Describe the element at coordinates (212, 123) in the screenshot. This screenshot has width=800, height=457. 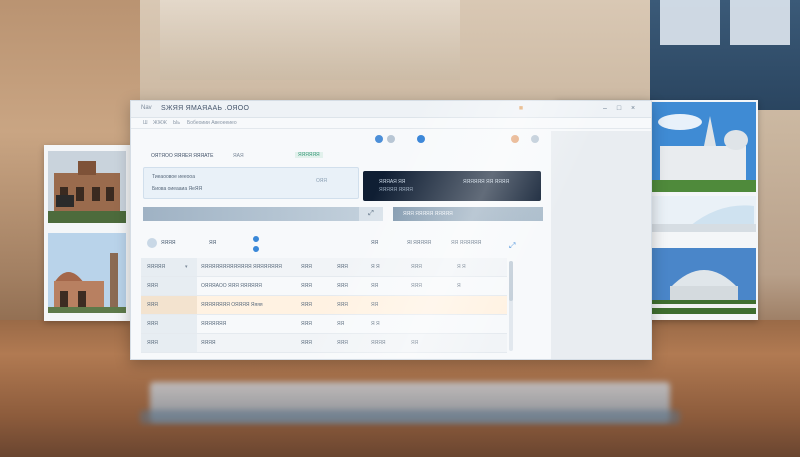
I see `menu-item: Бобеоиии Авеоееиео` at that location.